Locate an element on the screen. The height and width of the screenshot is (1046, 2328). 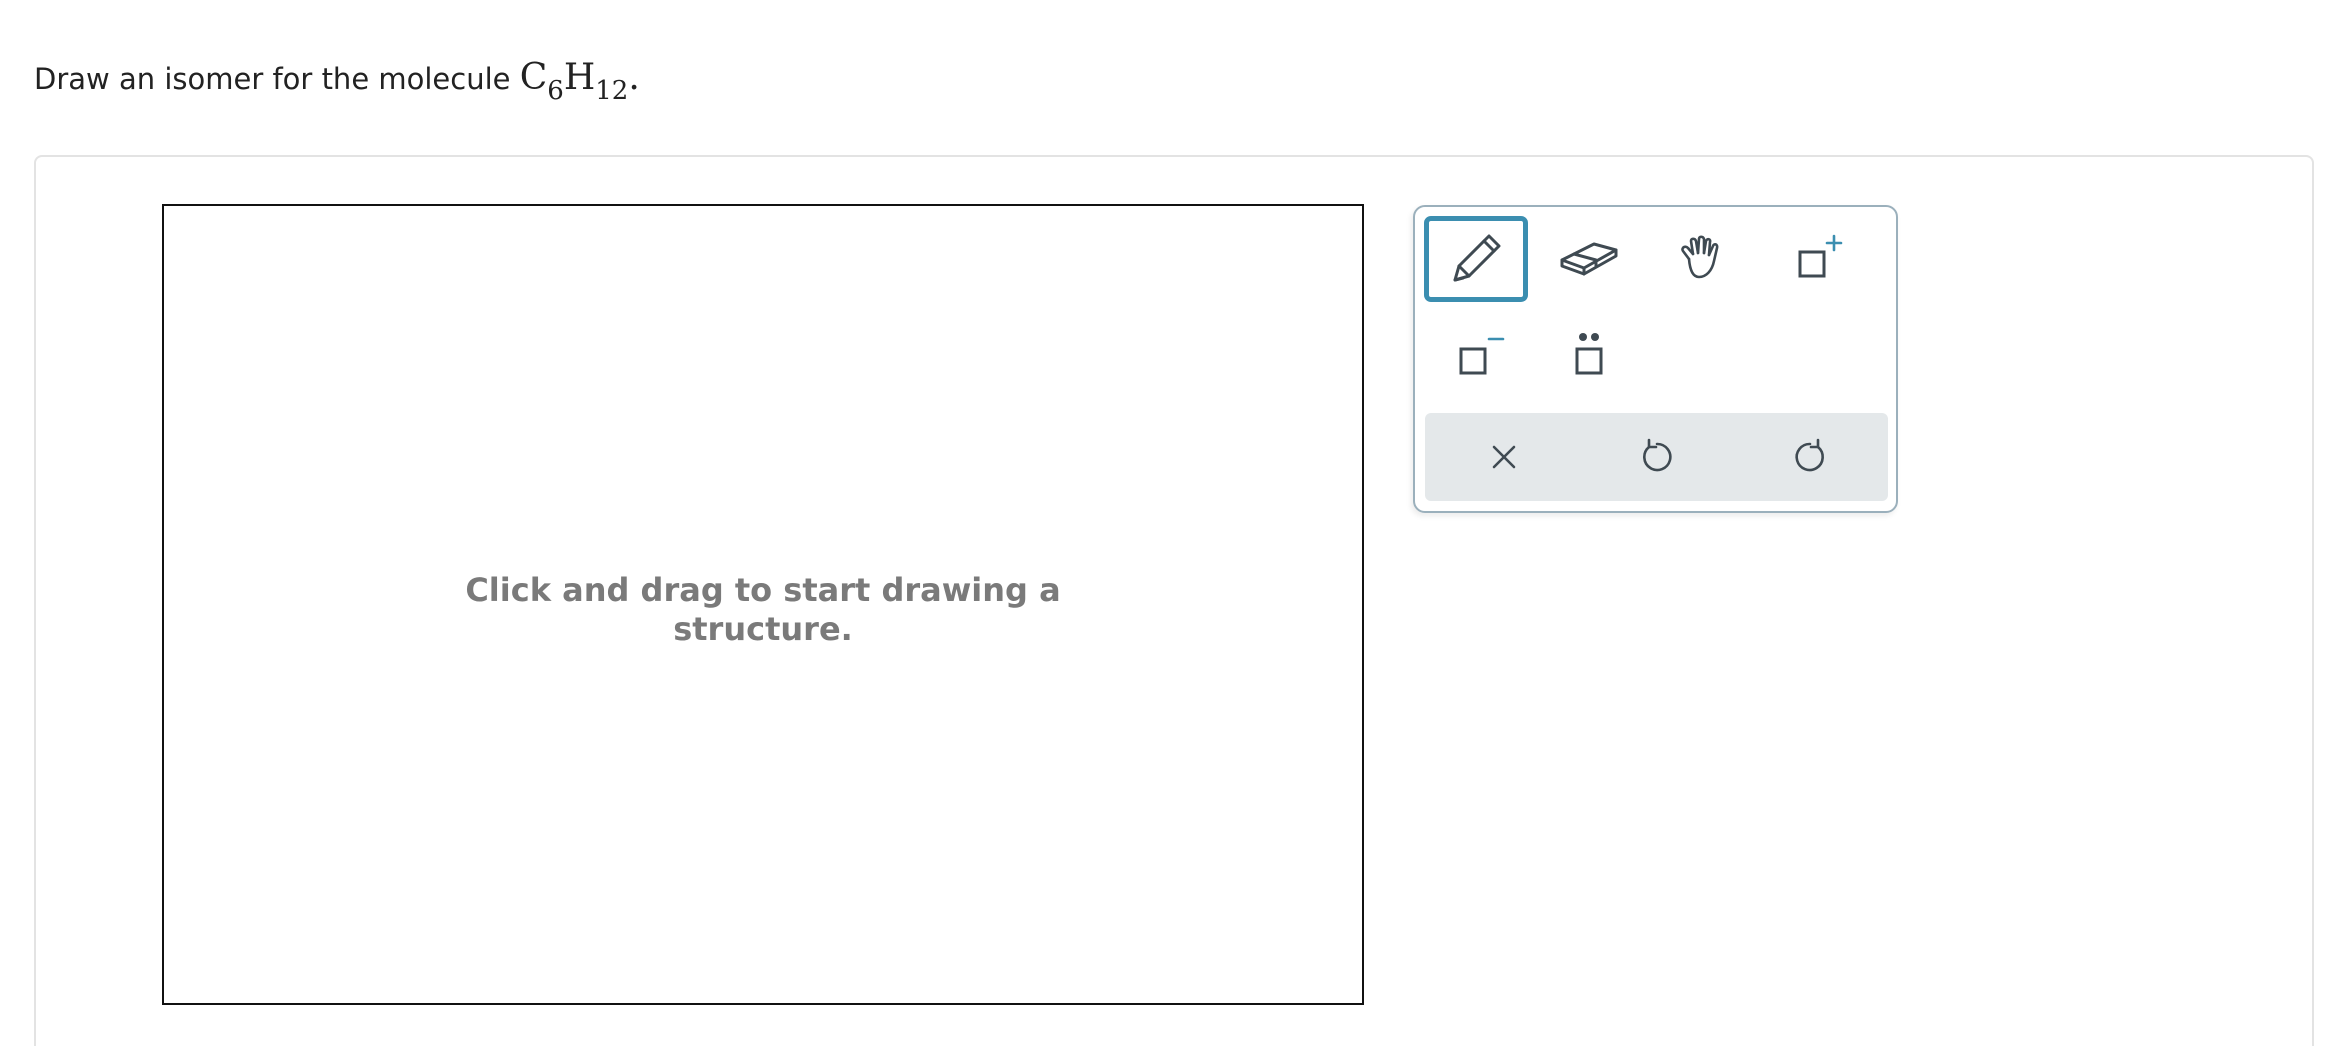
undo-button is located at coordinates (1657, 457).